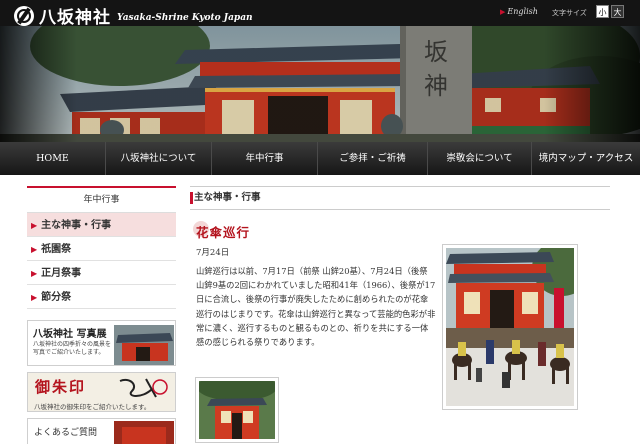 The height and width of the screenshot is (444, 640). I want to click on sidebar-item-gion-festival: ▶ 祇園祭, so click(101, 249).